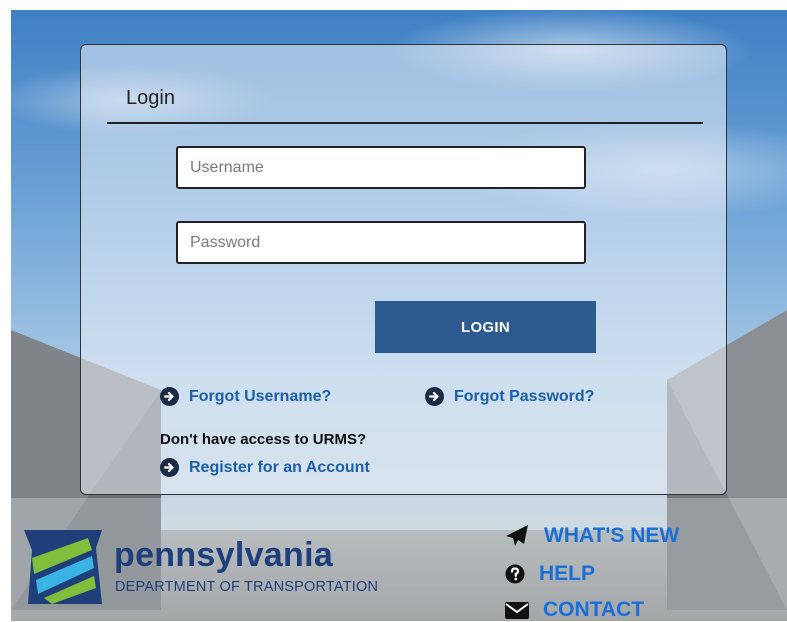  What do you see at coordinates (517, 610) in the screenshot?
I see `envelope-icon` at bounding box center [517, 610].